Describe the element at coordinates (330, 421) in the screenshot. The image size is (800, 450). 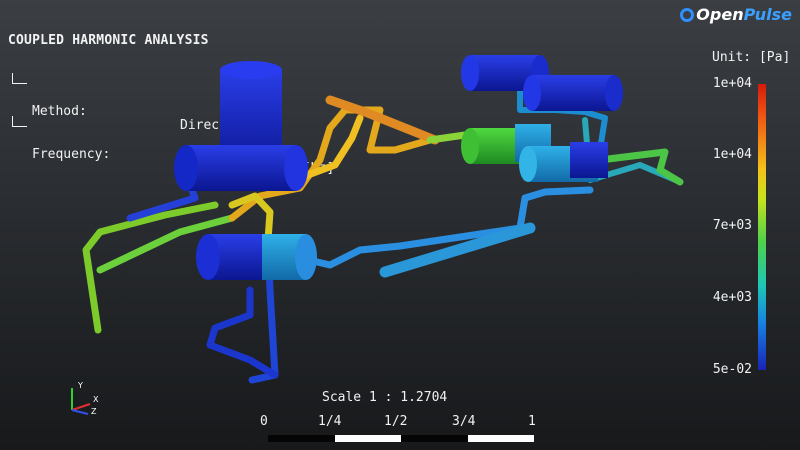
I see `scale-label: 1/4` at that location.